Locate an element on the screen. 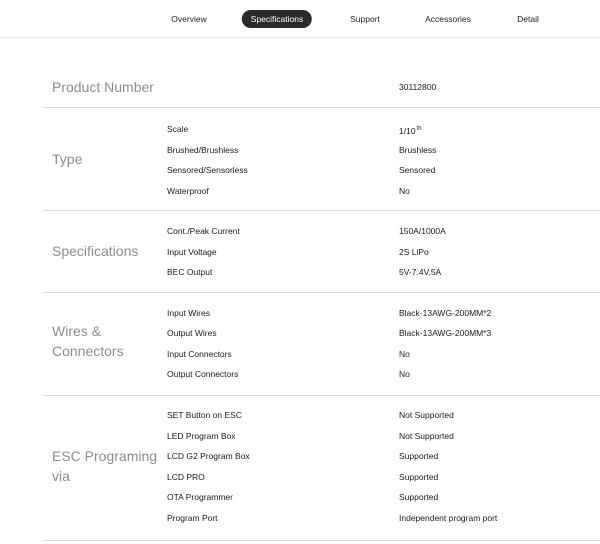 Image resolution: width=600 pixels, height=544 pixels. spec-row: LCD G2 Program Box Supported is located at coordinates (321, 456).